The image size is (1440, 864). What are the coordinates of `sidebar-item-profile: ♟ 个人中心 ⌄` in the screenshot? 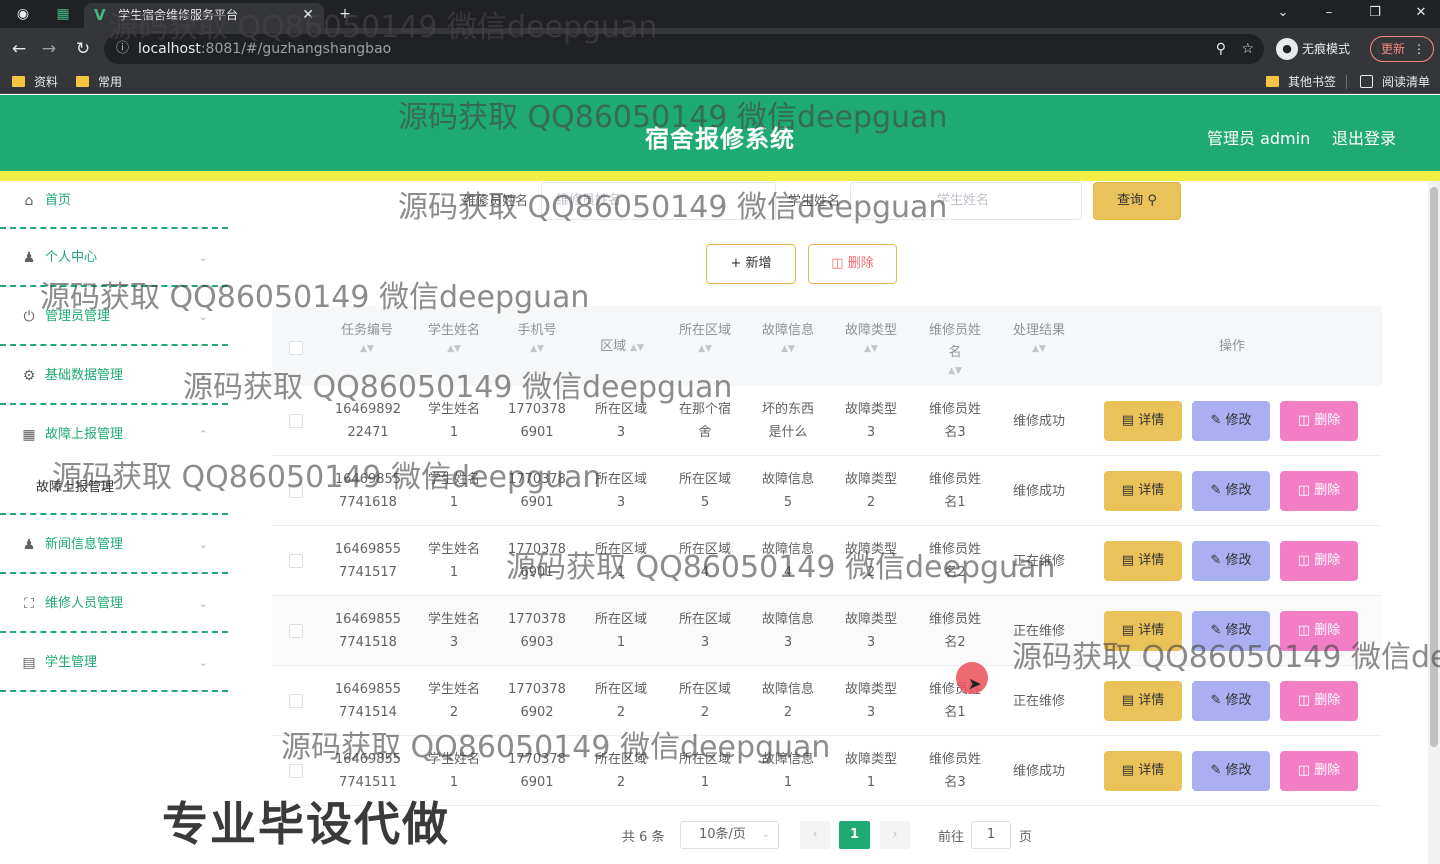 It's located at (115, 258).